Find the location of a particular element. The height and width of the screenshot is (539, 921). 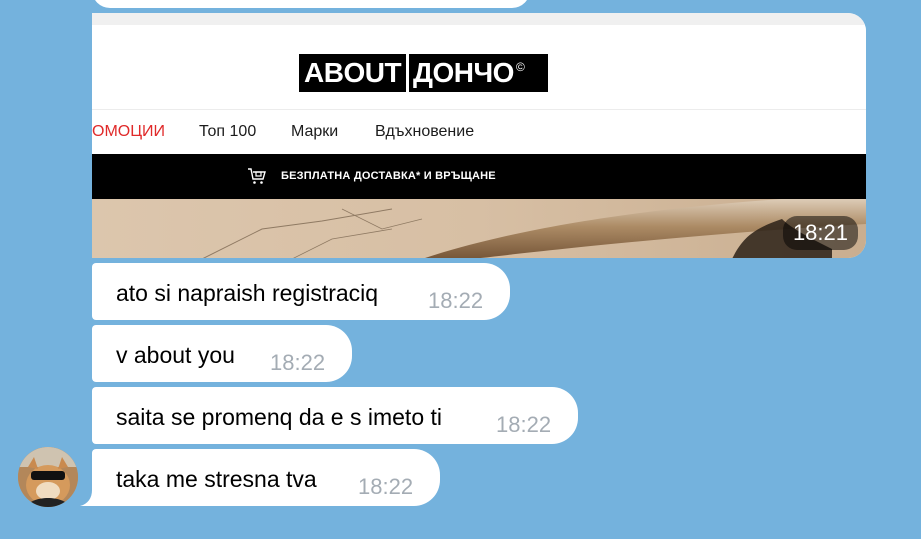

nav-item-inspiration: Вдъхновение is located at coordinates (425, 131).